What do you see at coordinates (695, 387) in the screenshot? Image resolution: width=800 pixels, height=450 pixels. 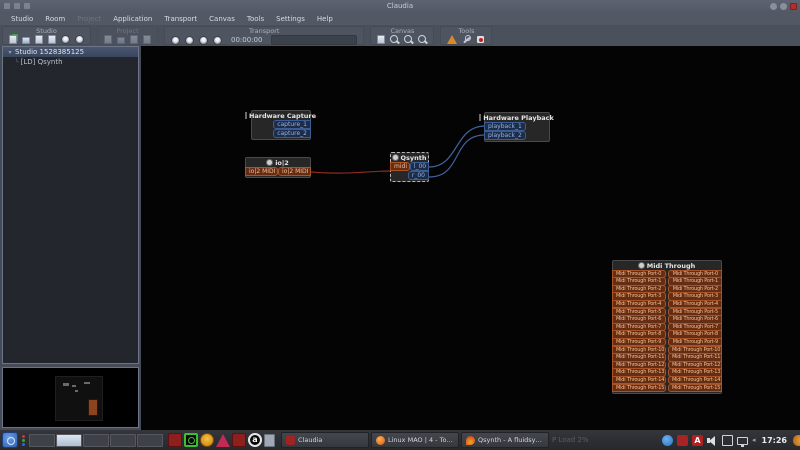 I see `port-midi-through-out-midi-through-port-15: Midi Through Port-15` at bounding box center [695, 387].